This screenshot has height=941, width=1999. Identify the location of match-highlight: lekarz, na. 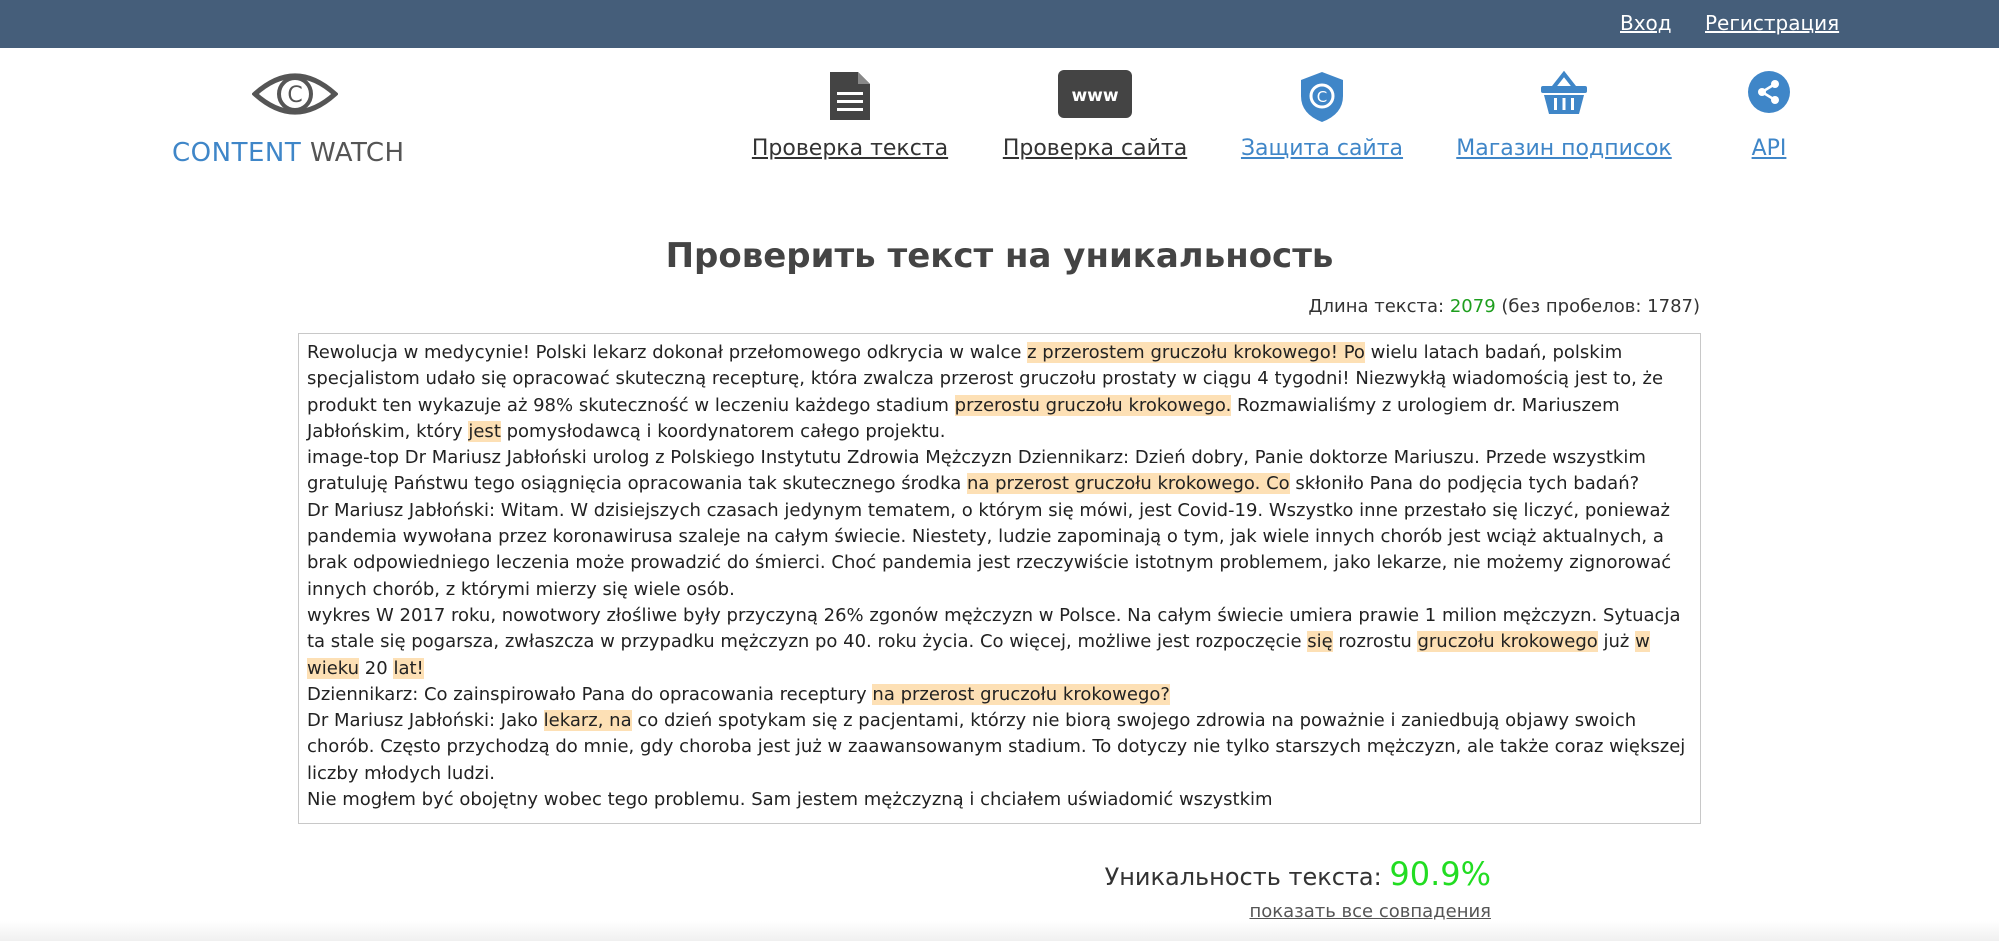
(587, 721).